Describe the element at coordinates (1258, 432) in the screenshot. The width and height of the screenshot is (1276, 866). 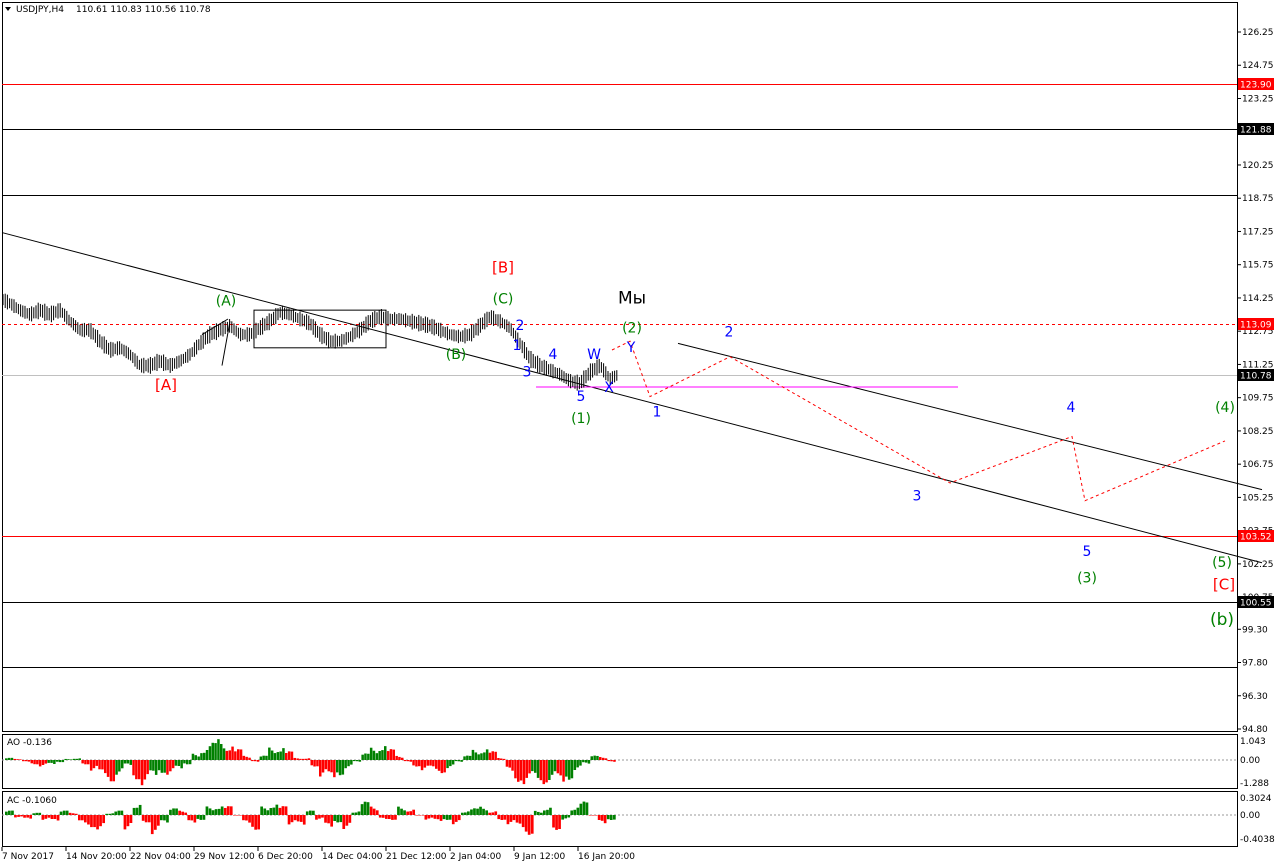
I see `y-tick-label-12: 108.25` at that location.